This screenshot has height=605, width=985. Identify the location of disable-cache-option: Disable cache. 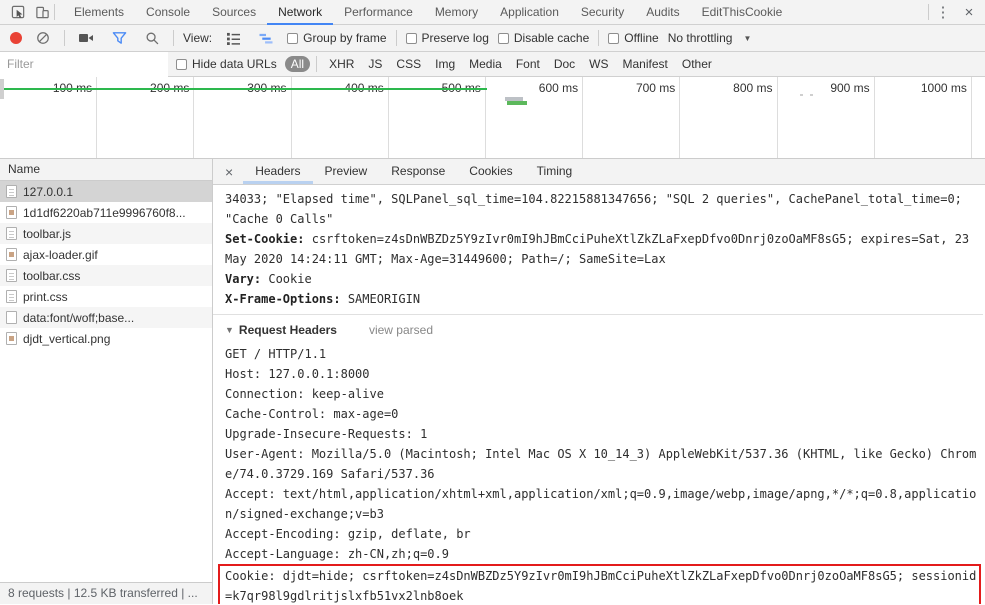
(543, 38).